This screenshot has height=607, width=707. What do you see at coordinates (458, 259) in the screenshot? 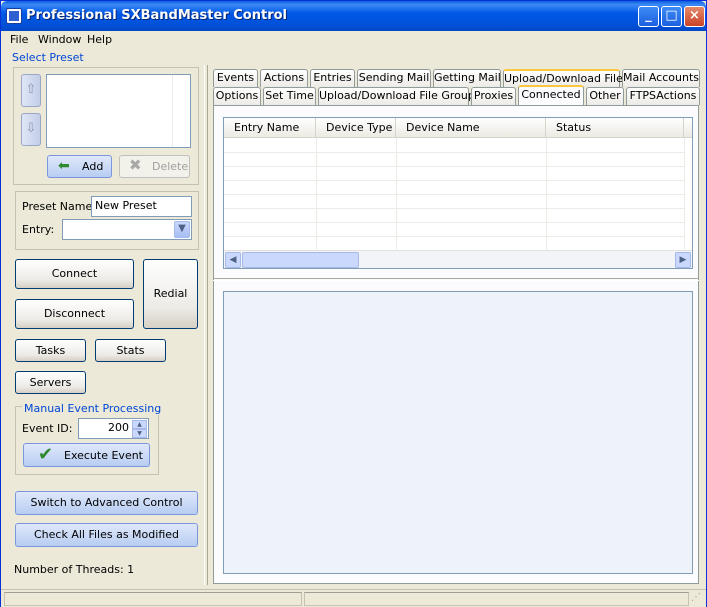
I see `grid-horizontal-scrollbar: ◀ ▶` at bounding box center [458, 259].